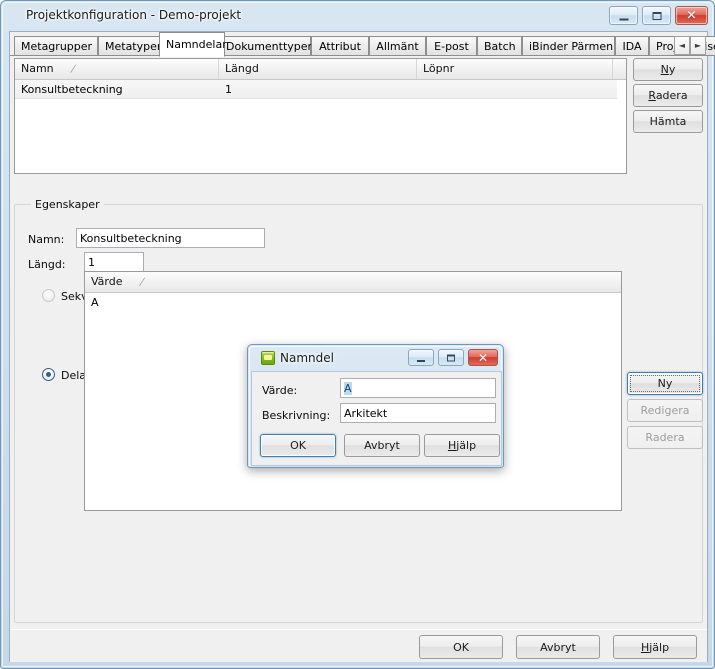  What do you see at coordinates (196, 44) in the screenshot?
I see `tab-label: Namndelar` at bounding box center [196, 44].